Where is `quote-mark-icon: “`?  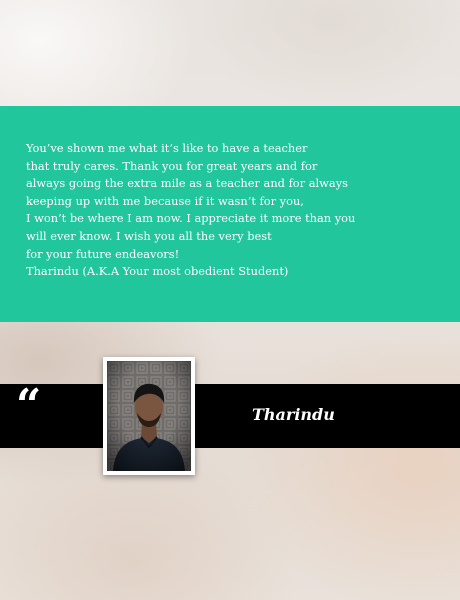 quote-mark-icon: “ is located at coordinates (28, 405).